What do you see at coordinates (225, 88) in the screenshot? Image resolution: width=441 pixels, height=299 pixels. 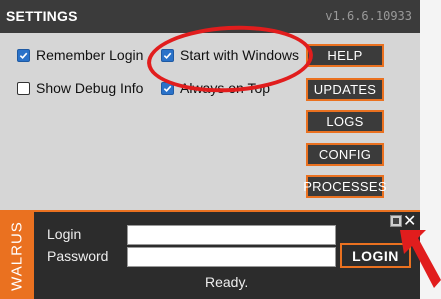 I see `always-on-top-label: Always on Top` at bounding box center [225, 88].